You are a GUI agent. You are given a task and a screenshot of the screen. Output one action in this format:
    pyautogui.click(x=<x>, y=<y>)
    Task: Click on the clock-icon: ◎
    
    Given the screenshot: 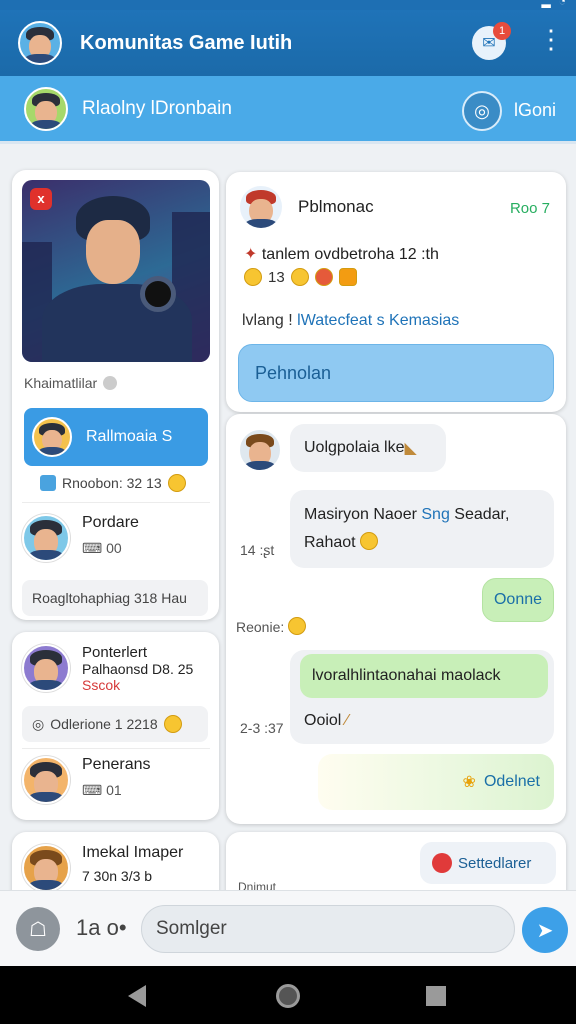 What is the action you would take?
    pyautogui.click(x=38, y=723)
    